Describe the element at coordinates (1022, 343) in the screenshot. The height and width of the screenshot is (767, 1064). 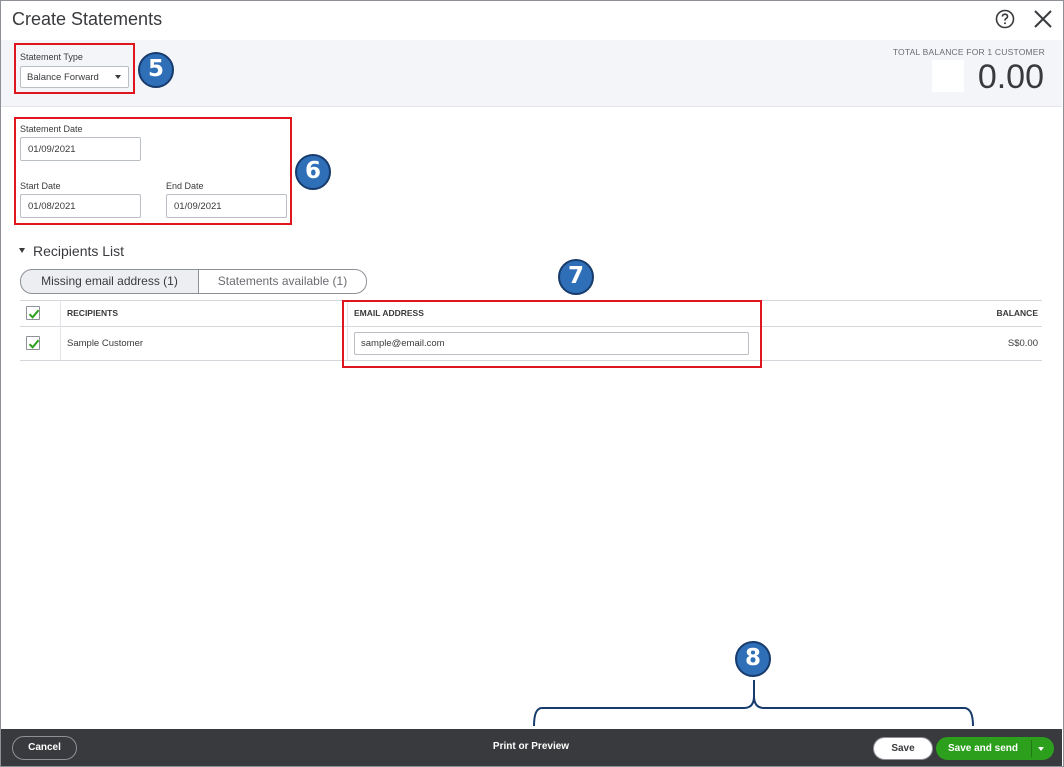
I see `recipient-balance: S$0.00` at that location.